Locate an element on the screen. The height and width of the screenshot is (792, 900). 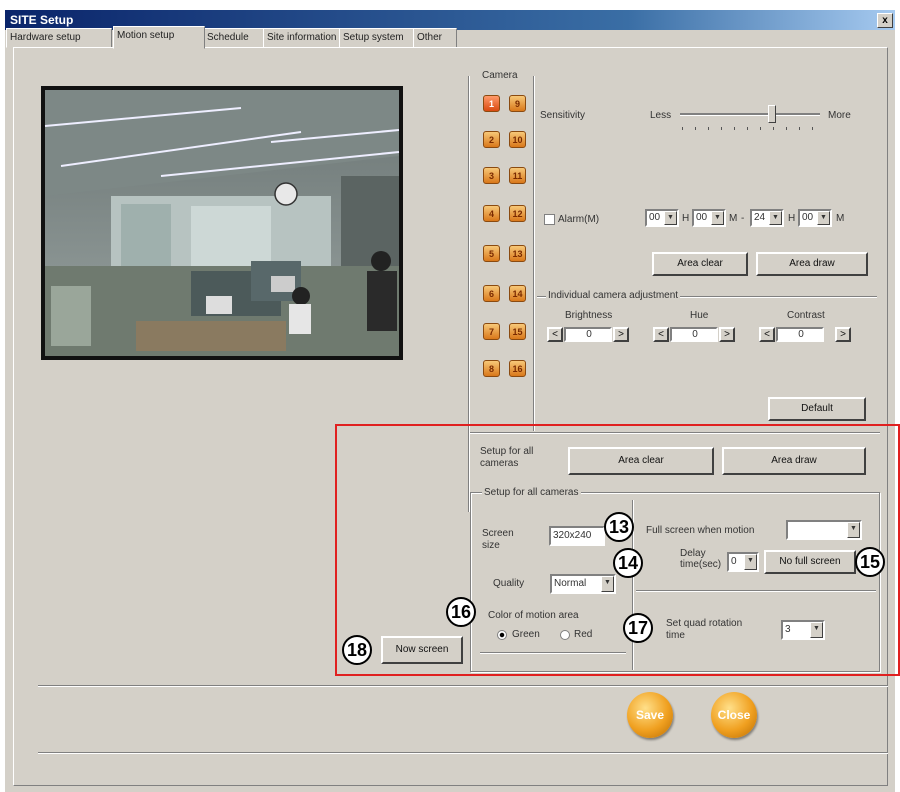
alarm-checkbox is located at coordinates (549, 219).